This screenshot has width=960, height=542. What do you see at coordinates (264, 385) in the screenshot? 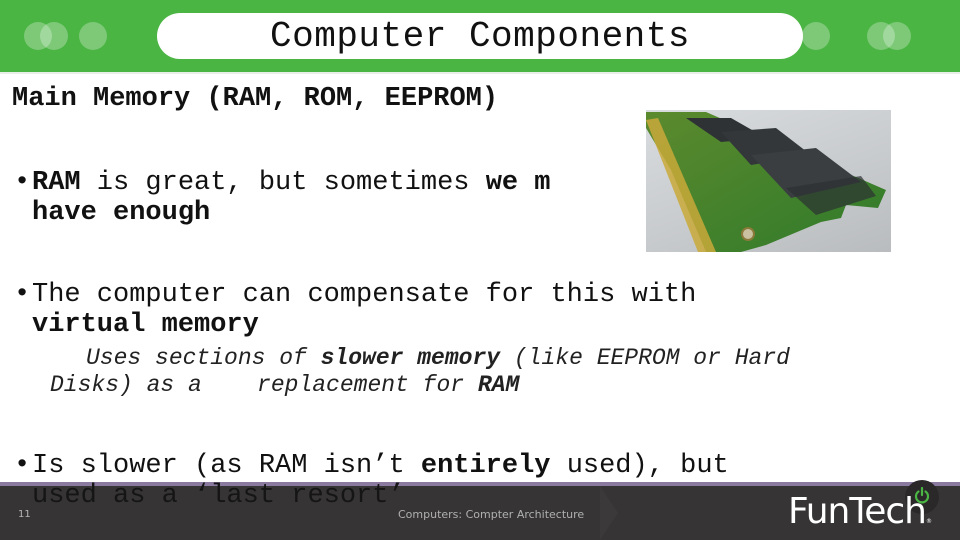
I see `sub-text: Disks) as a replacement for` at bounding box center [264, 385].